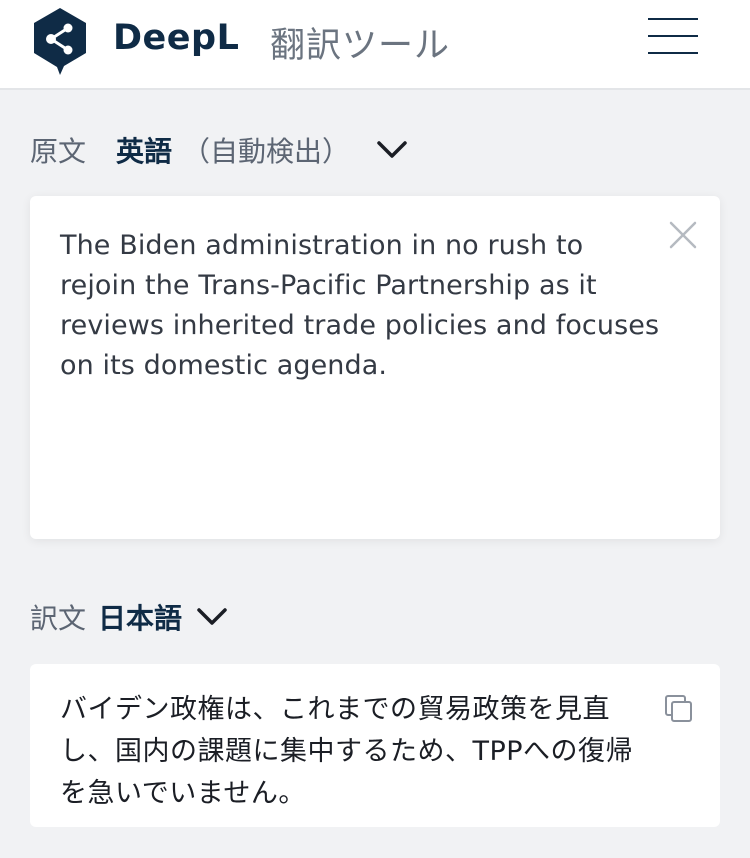 The image size is (750, 858). I want to click on source-language-selector: 英語, so click(144, 150).